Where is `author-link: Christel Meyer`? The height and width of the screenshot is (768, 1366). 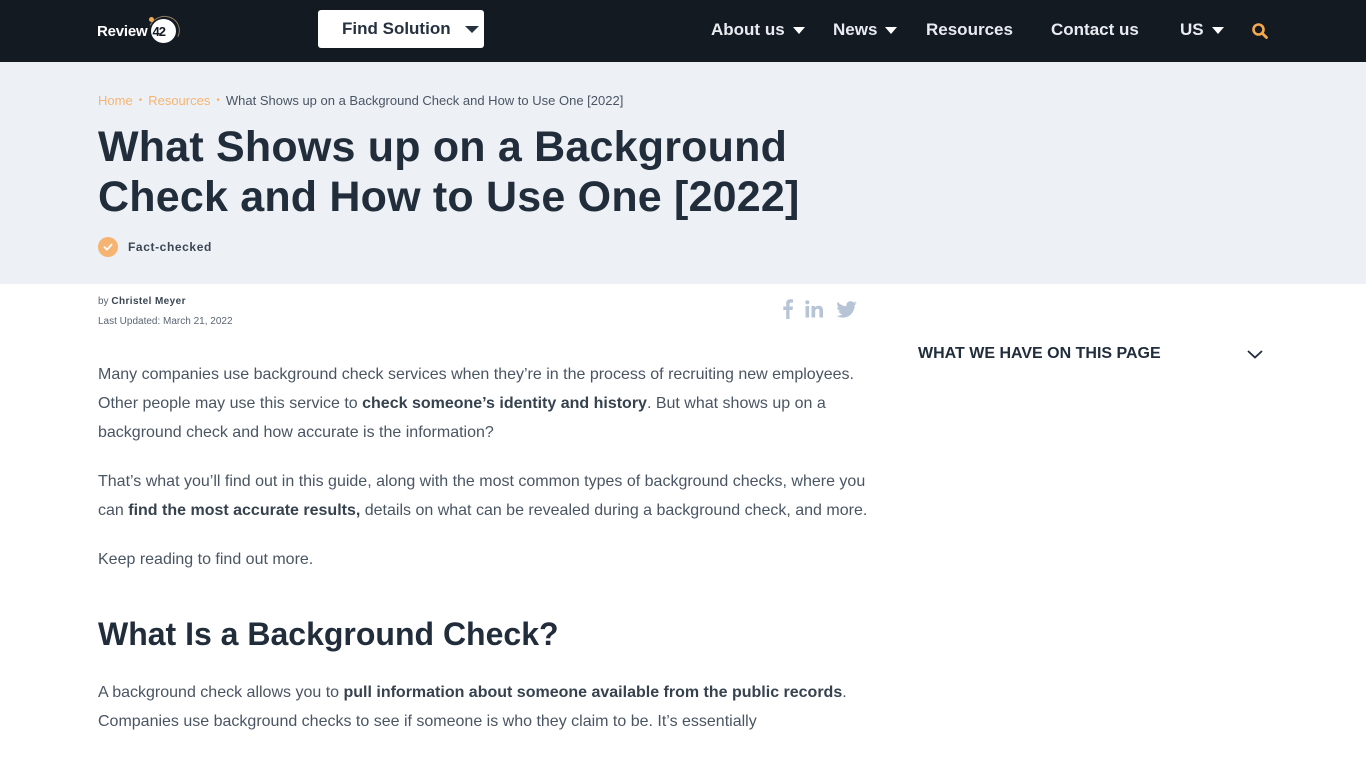
author-link: Christel Meyer is located at coordinates (148, 301).